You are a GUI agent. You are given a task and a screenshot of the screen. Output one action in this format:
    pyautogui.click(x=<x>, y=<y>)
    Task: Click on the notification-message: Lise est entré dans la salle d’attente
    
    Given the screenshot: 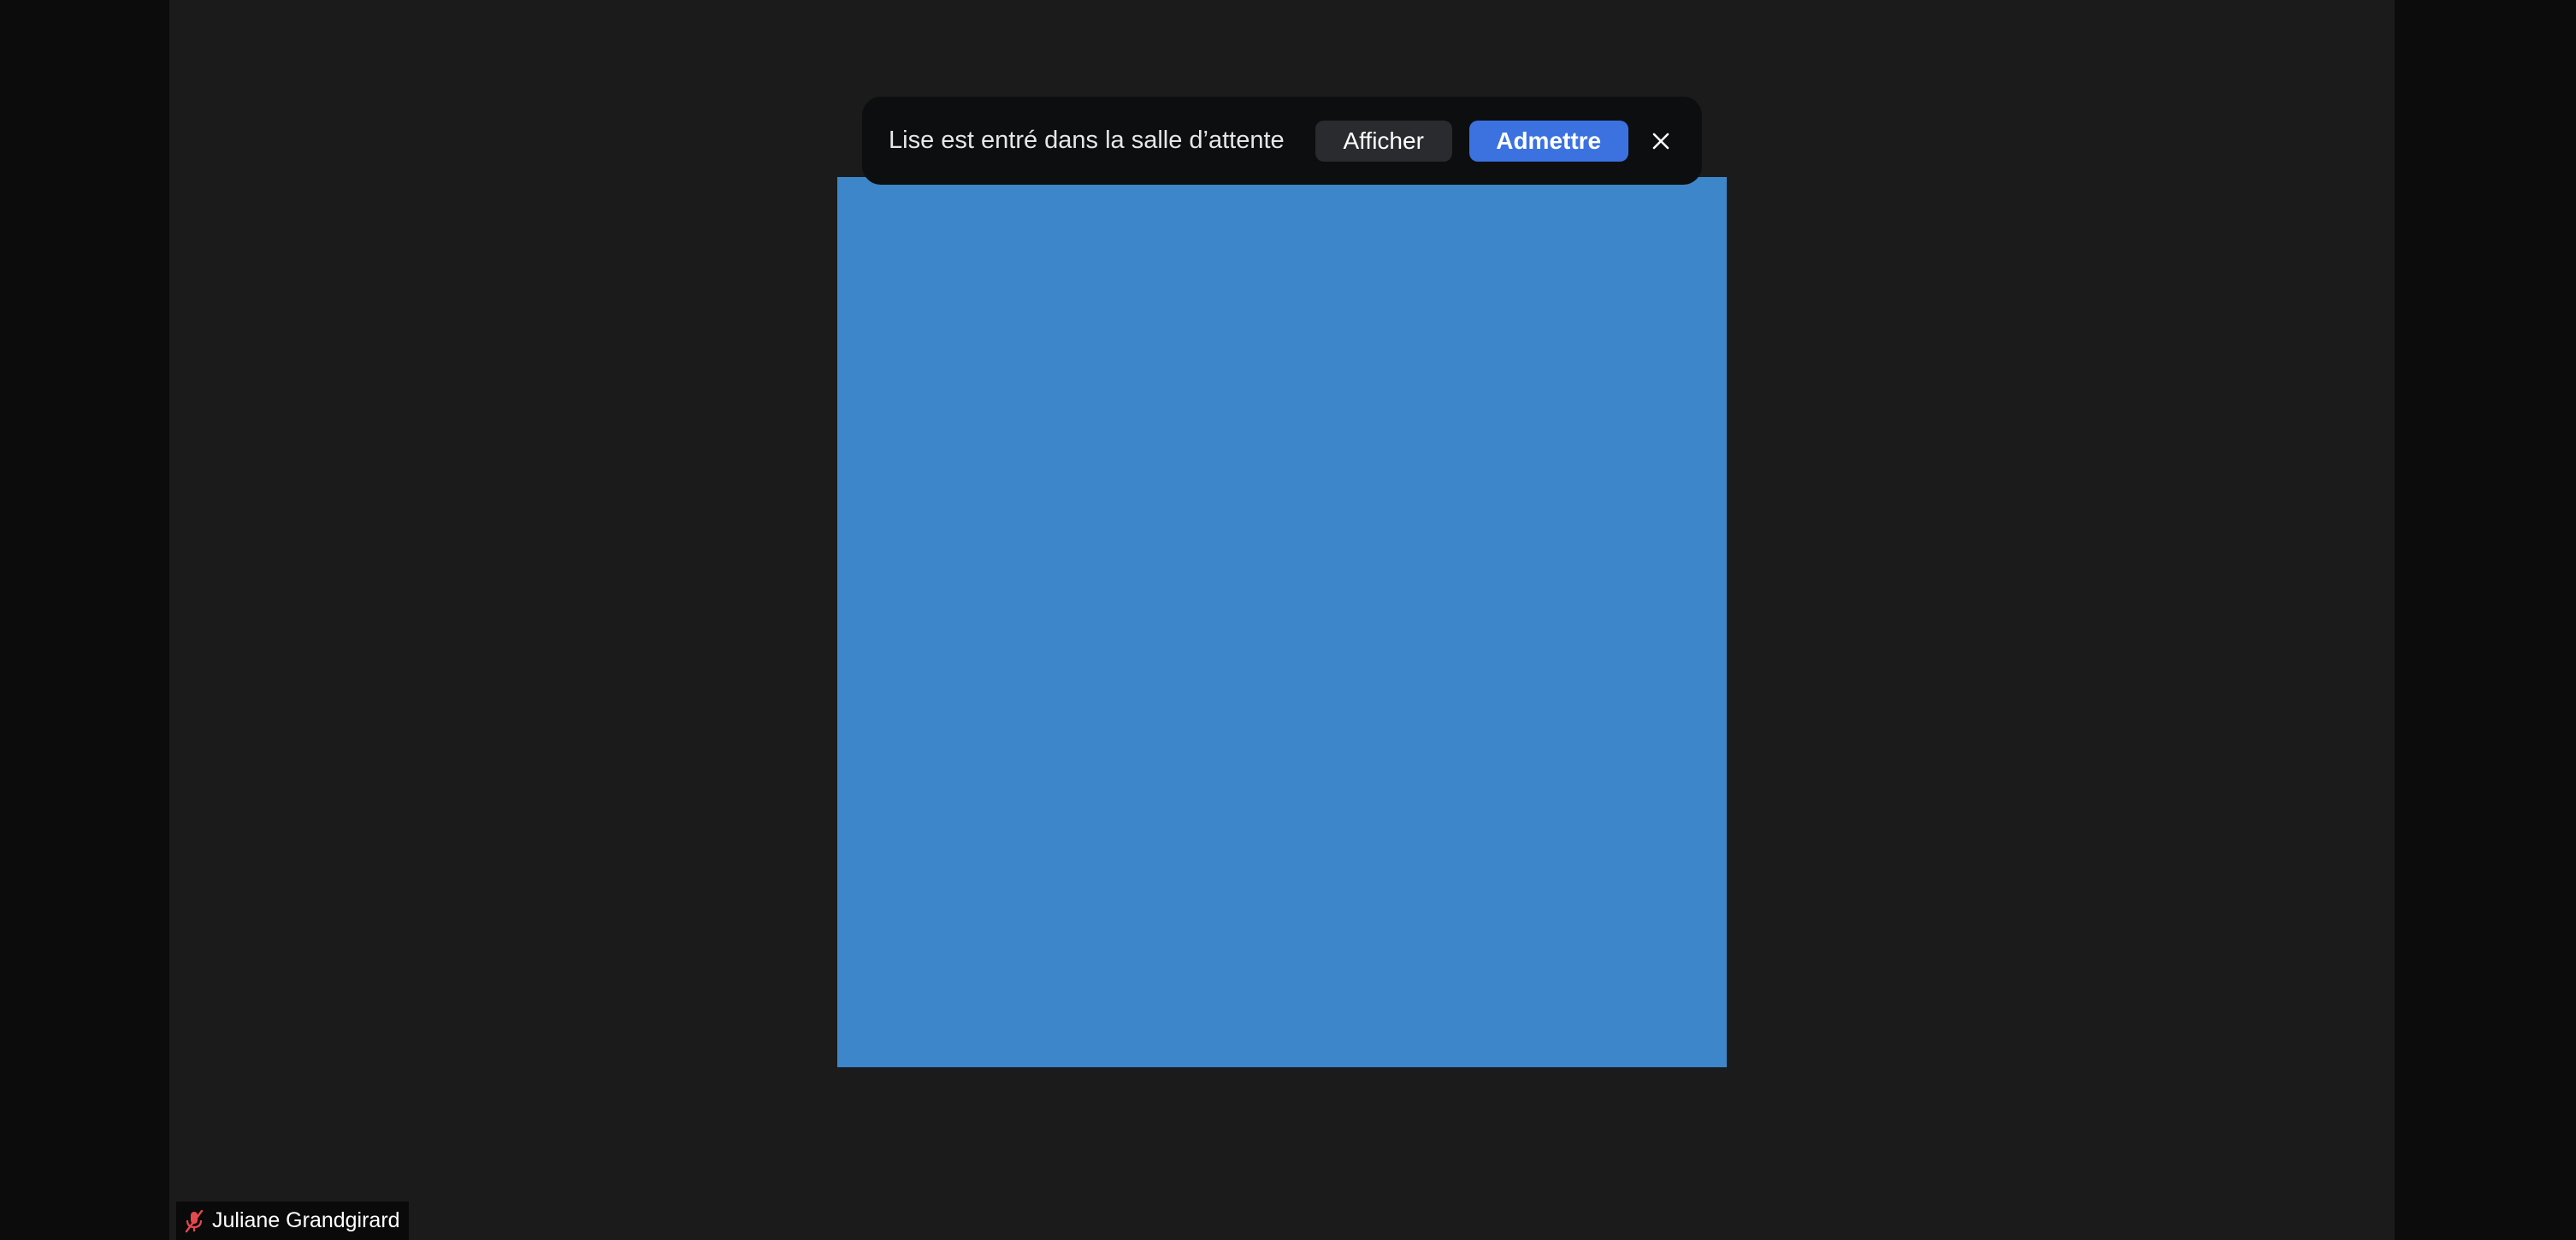 What is the action you would take?
    pyautogui.click(x=1087, y=141)
    